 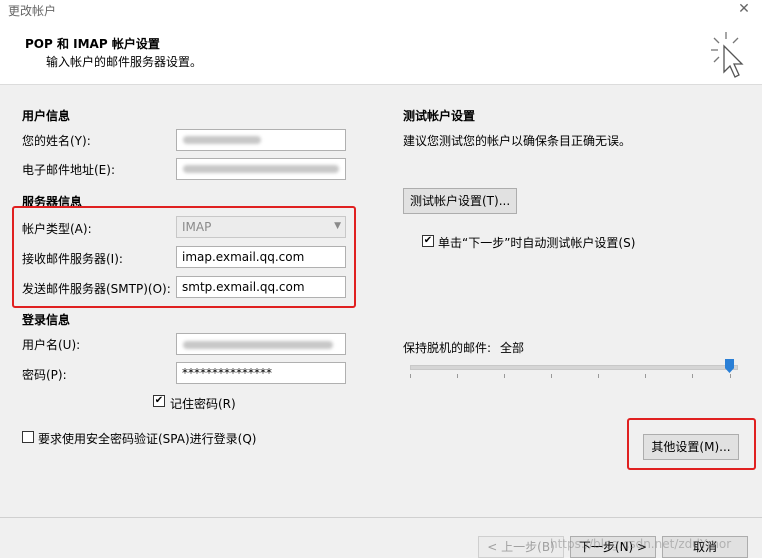 What do you see at coordinates (44, 375) in the screenshot?
I see `password-label: 密码(P):` at bounding box center [44, 375].